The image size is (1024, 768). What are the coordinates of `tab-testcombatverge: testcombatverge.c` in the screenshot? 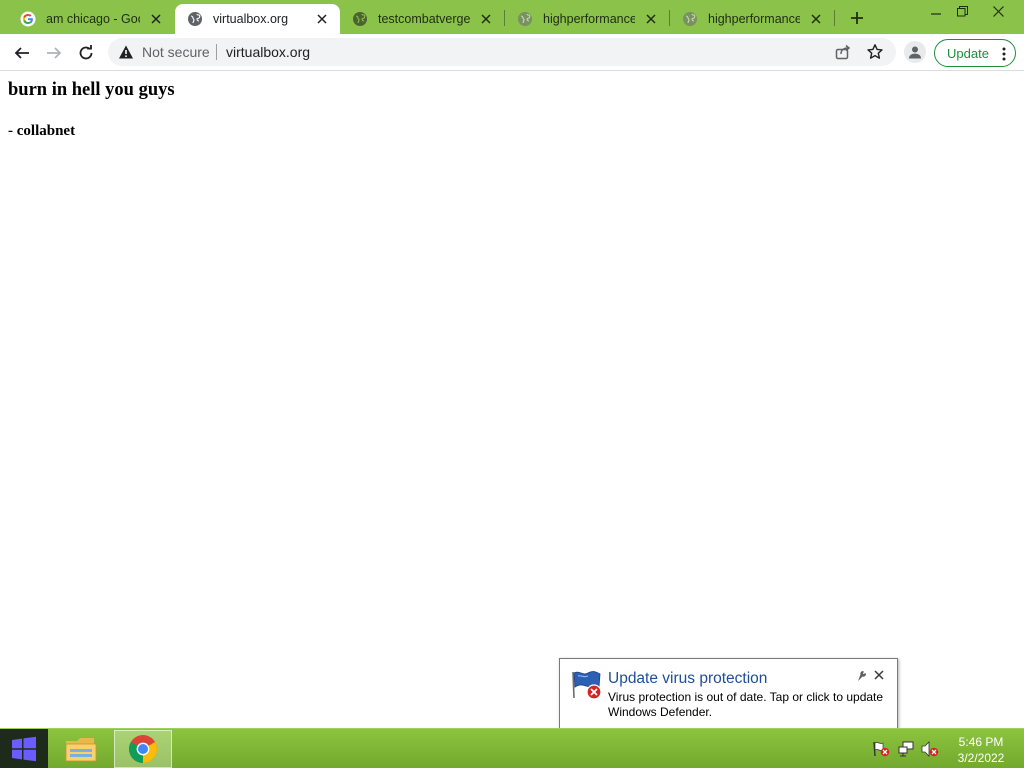 It's located at (422, 19).